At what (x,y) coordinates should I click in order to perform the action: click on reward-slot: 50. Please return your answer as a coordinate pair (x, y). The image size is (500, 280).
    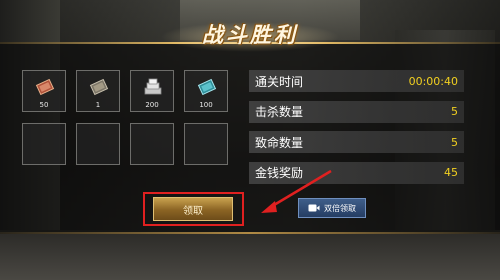
    Looking at the image, I should click on (44, 91).